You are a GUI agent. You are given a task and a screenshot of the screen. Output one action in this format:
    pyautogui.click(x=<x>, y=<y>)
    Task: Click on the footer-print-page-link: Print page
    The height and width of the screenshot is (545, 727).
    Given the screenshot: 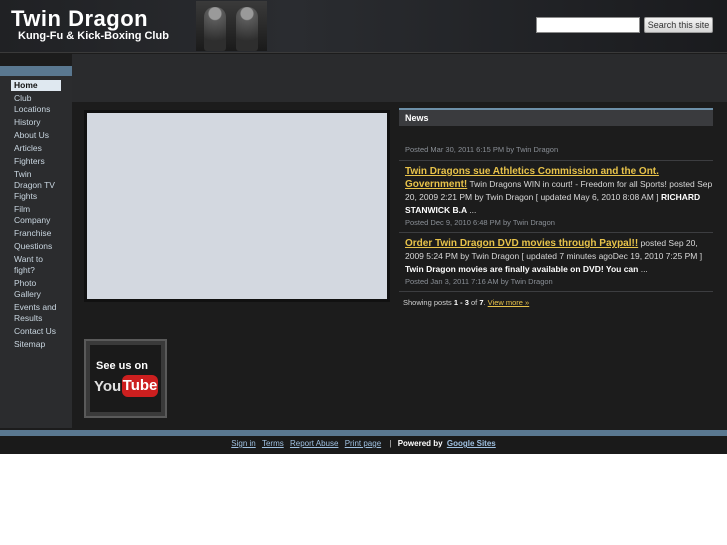 What is the action you would take?
    pyautogui.click(x=363, y=443)
    